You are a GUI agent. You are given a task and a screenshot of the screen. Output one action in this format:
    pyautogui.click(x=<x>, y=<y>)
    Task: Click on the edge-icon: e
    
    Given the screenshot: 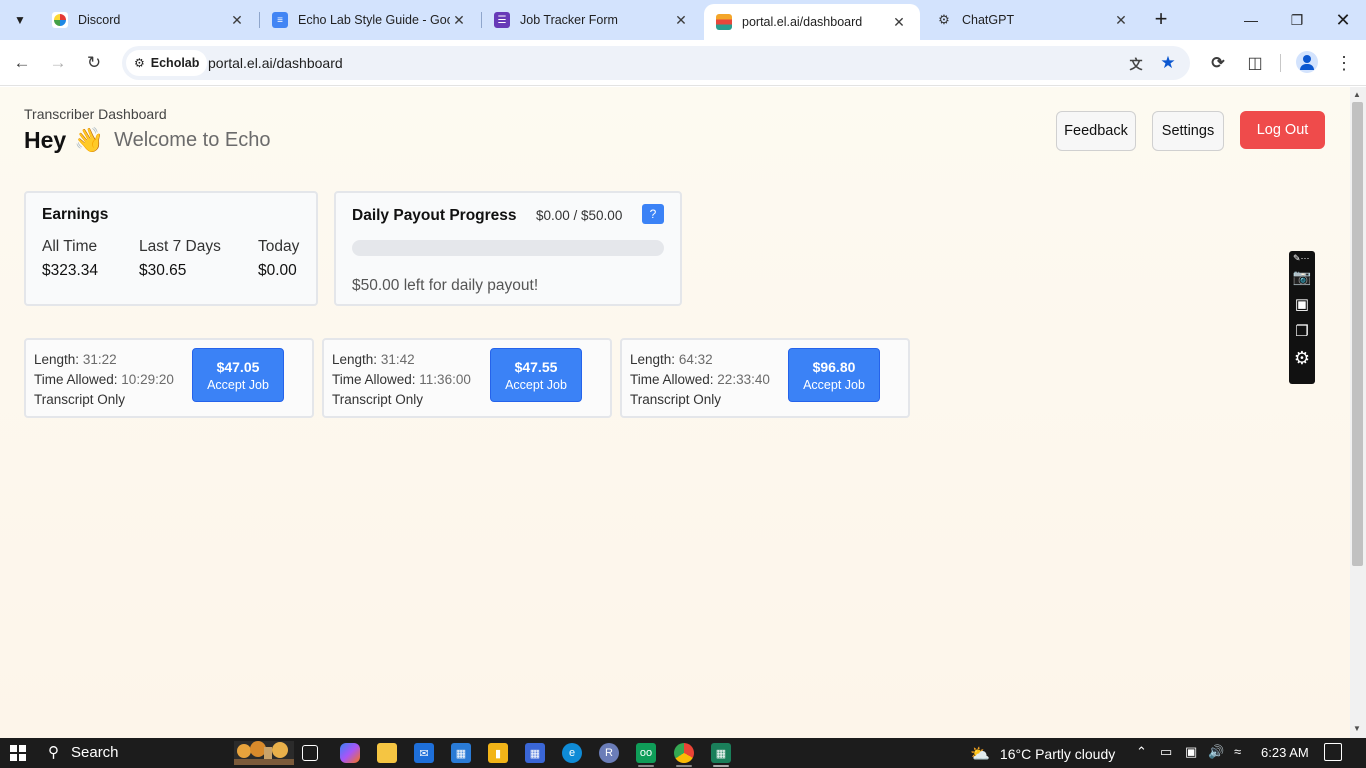 What is the action you would take?
    pyautogui.click(x=572, y=753)
    